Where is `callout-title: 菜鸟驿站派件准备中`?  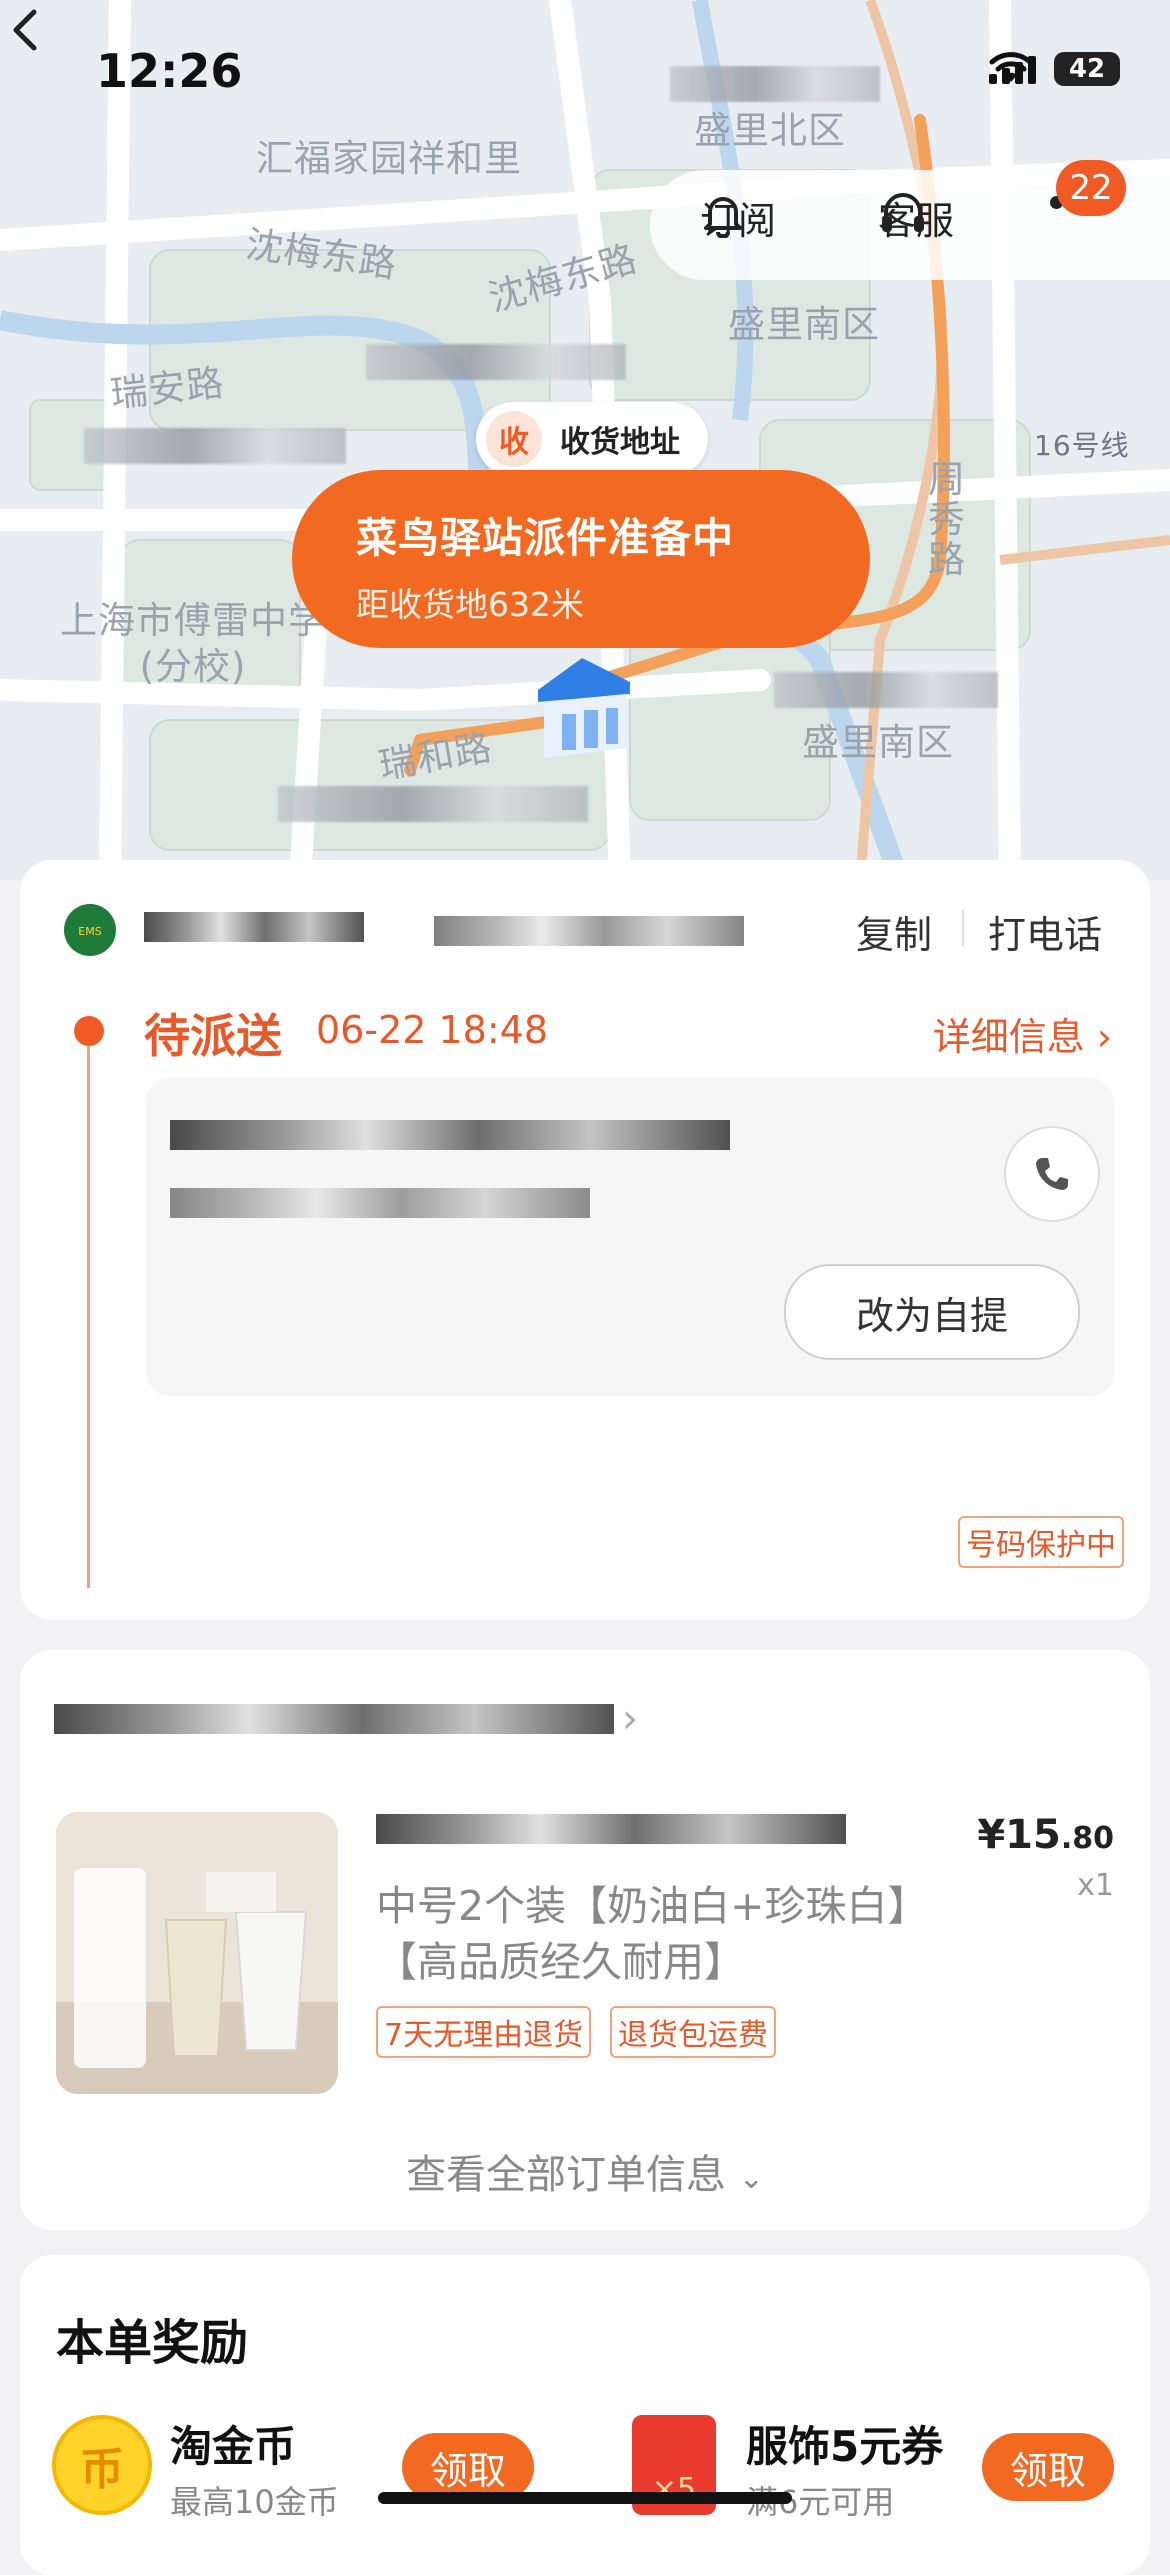
callout-title: 菜鸟驿站派件准备中 is located at coordinates (545, 538).